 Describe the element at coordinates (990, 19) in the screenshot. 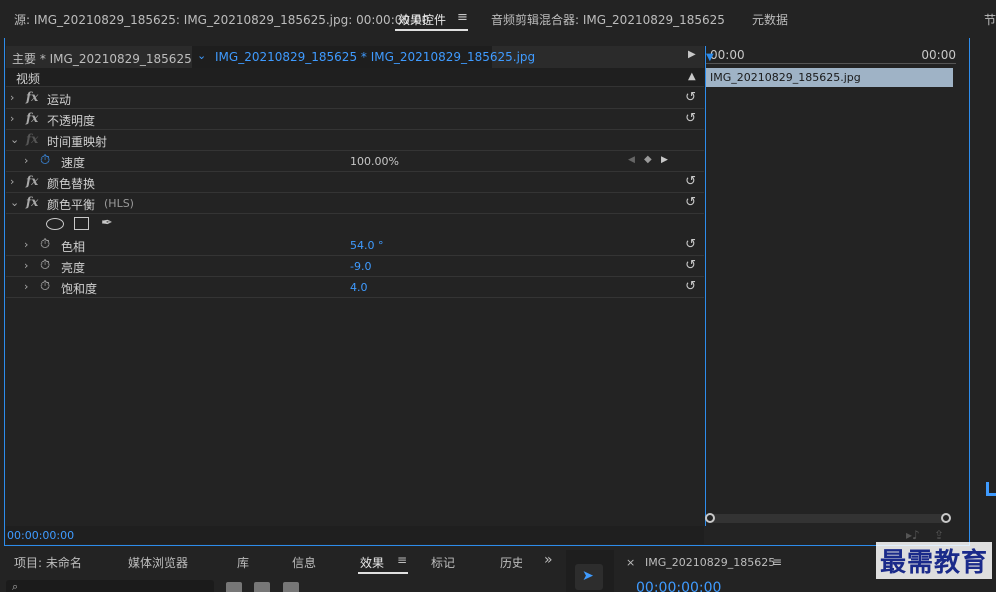

I see `tab-program-cut: 节` at that location.